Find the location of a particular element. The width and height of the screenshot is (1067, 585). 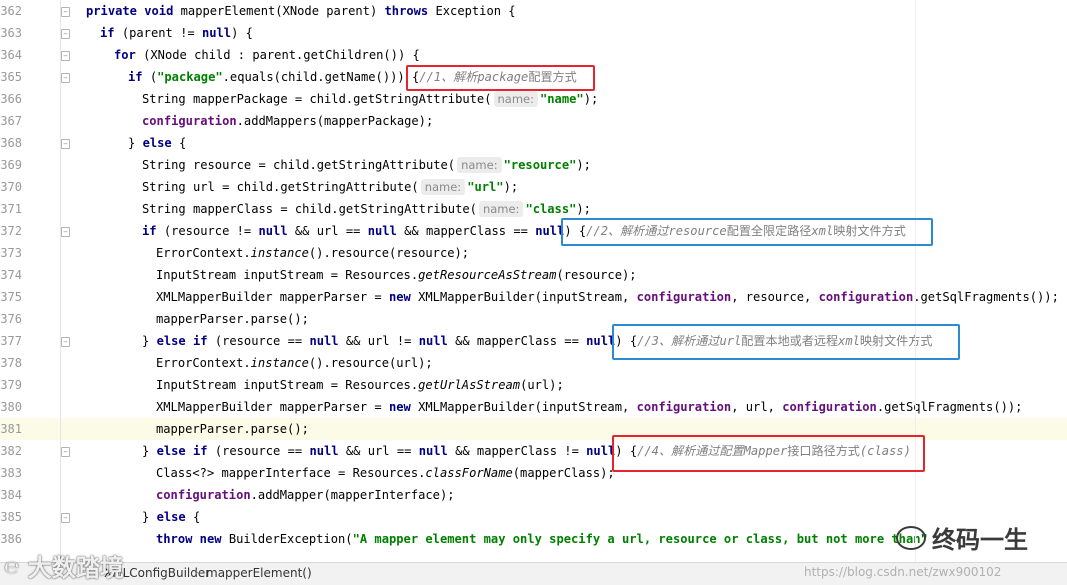

code-token: new is located at coordinates (404, 297).